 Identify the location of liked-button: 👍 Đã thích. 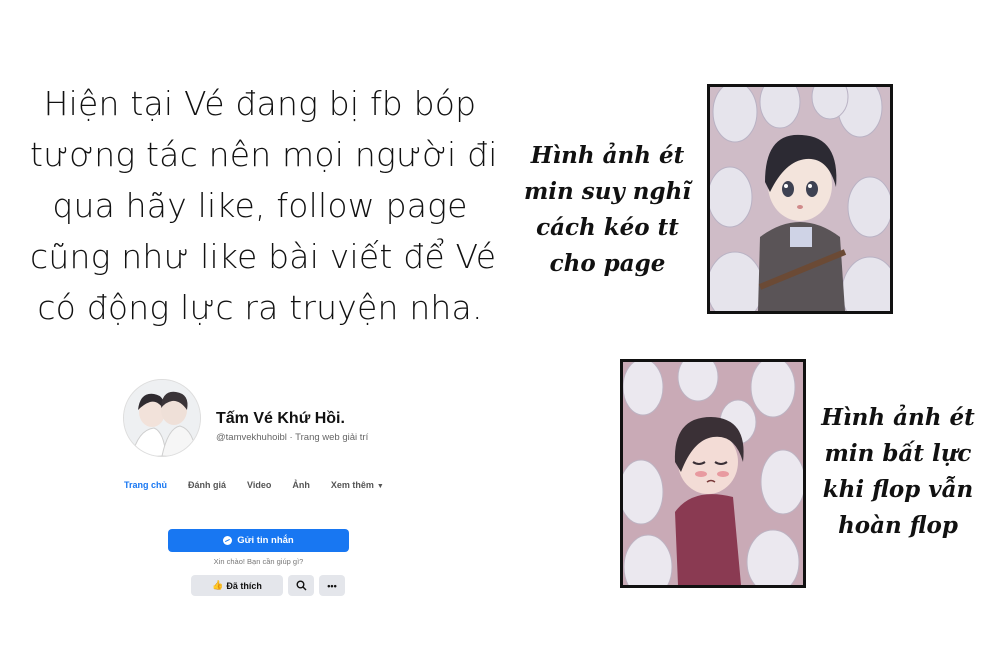
(237, 585).